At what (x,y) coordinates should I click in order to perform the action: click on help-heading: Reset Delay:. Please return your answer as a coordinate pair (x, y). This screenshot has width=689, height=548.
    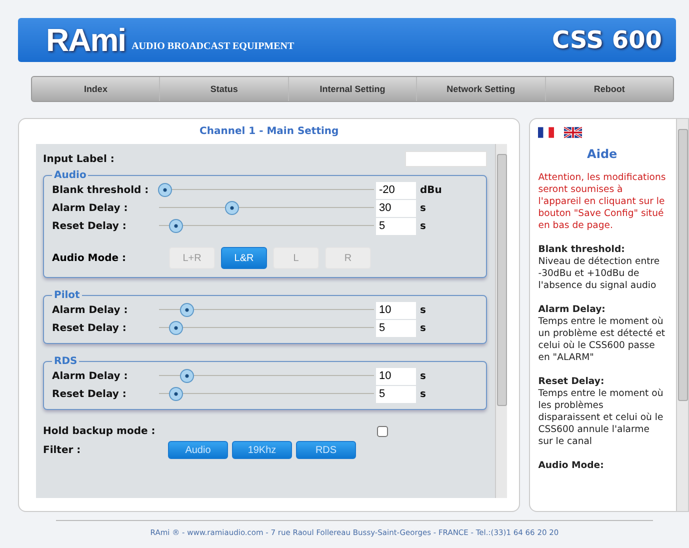
    Looking at the image, I should click on (572, 382).